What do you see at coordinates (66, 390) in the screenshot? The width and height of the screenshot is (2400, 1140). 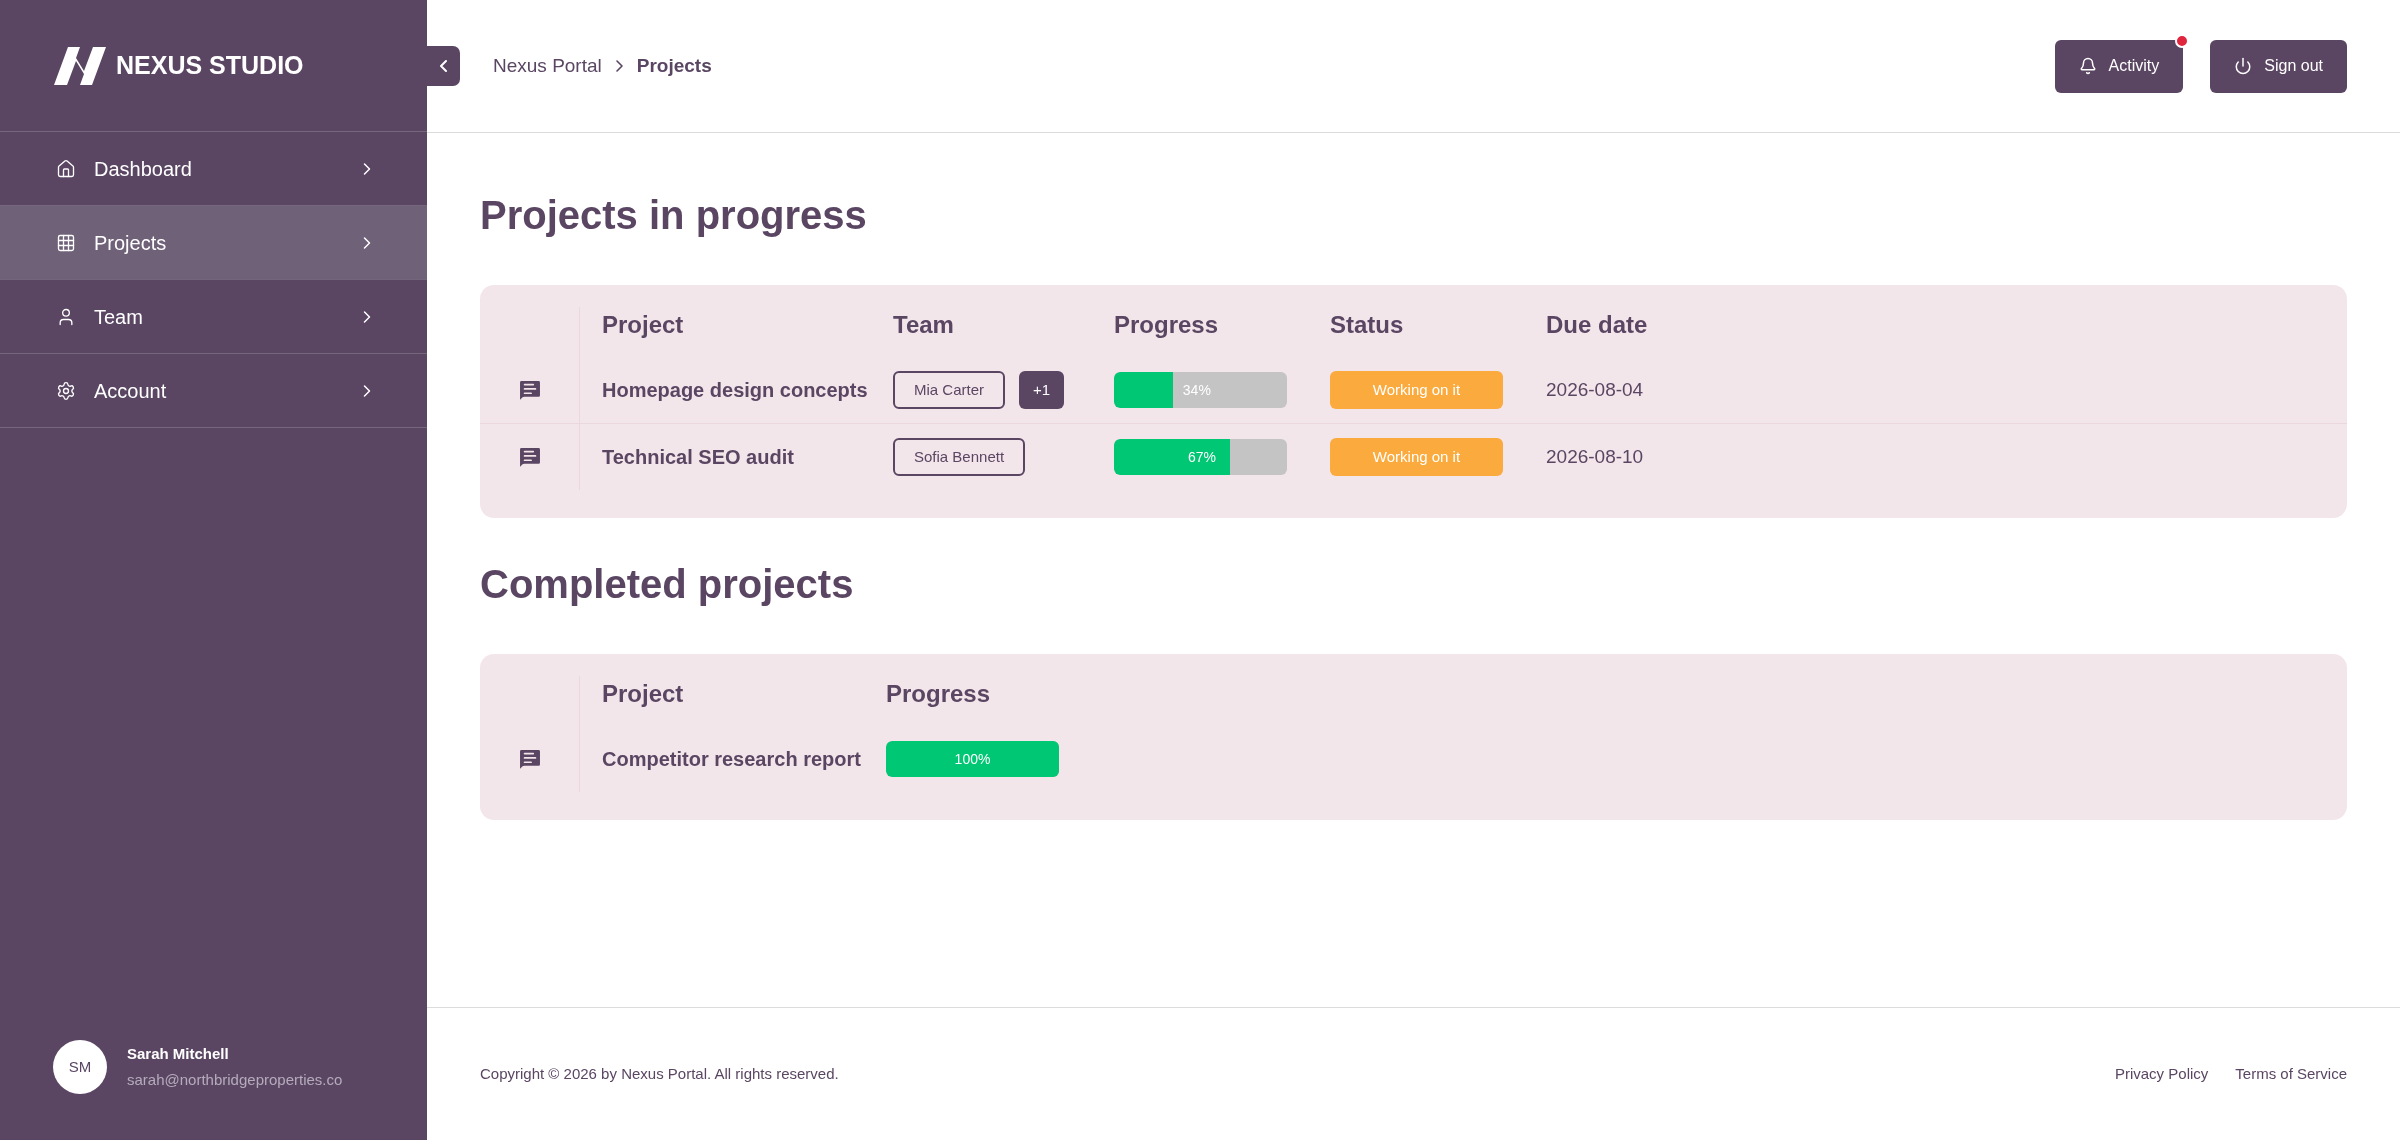 I see `settings-icon` at bounding box center [66, 390].